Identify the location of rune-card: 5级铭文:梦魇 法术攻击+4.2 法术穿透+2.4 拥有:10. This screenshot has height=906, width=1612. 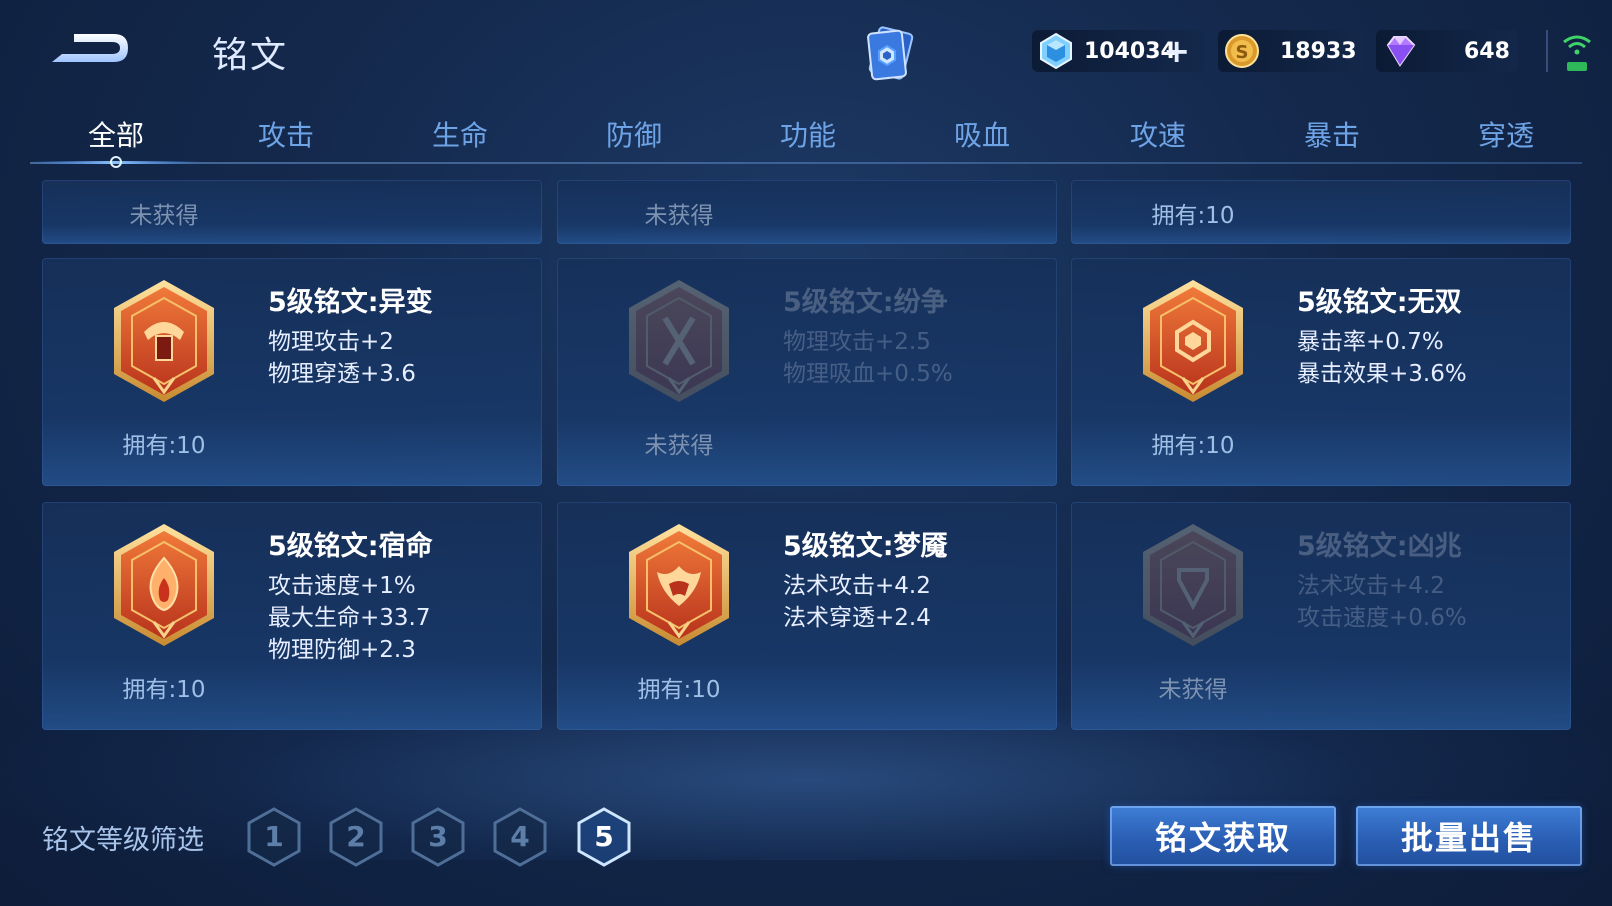
(807, 616).